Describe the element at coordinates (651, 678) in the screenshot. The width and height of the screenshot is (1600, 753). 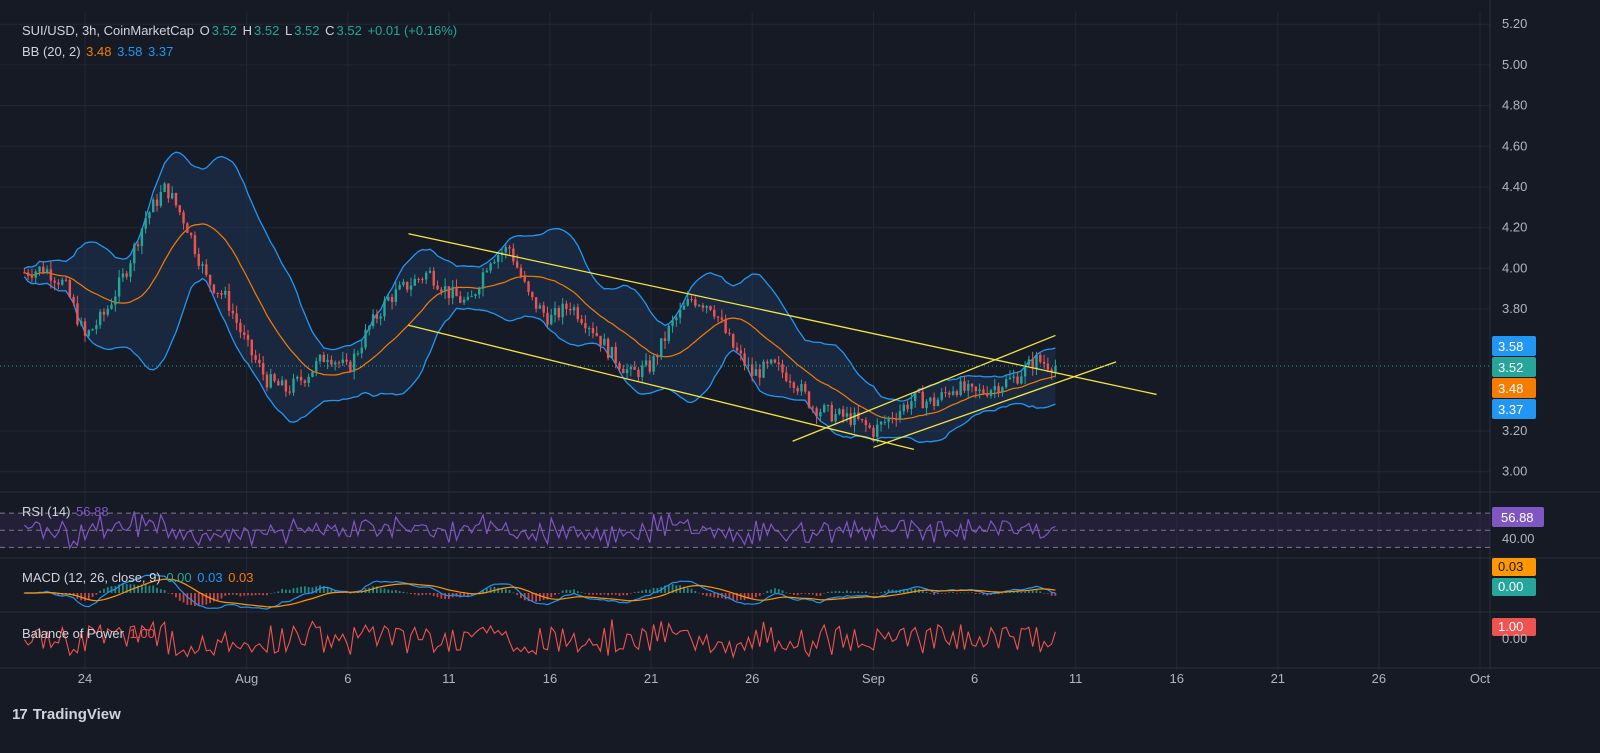
I see `x-tick-label: 21` at that location.